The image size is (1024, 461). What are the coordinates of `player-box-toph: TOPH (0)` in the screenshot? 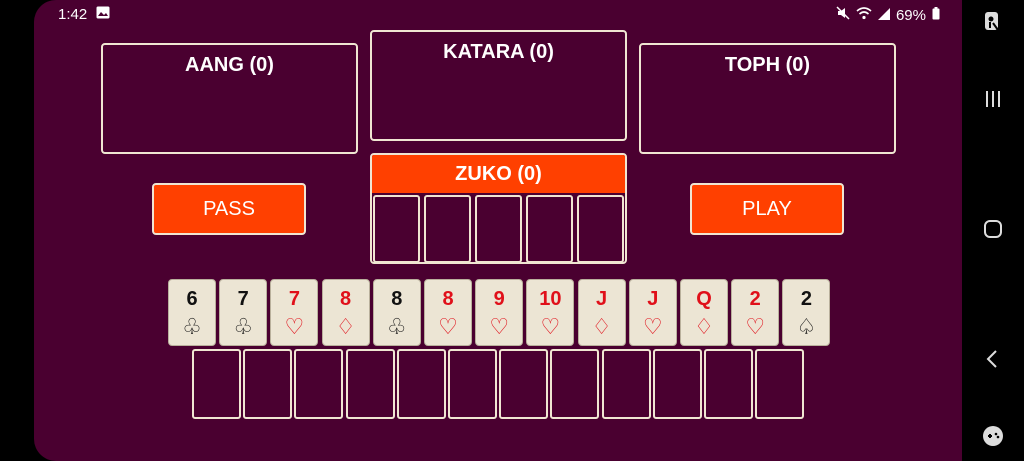 It's located at (767, 98).